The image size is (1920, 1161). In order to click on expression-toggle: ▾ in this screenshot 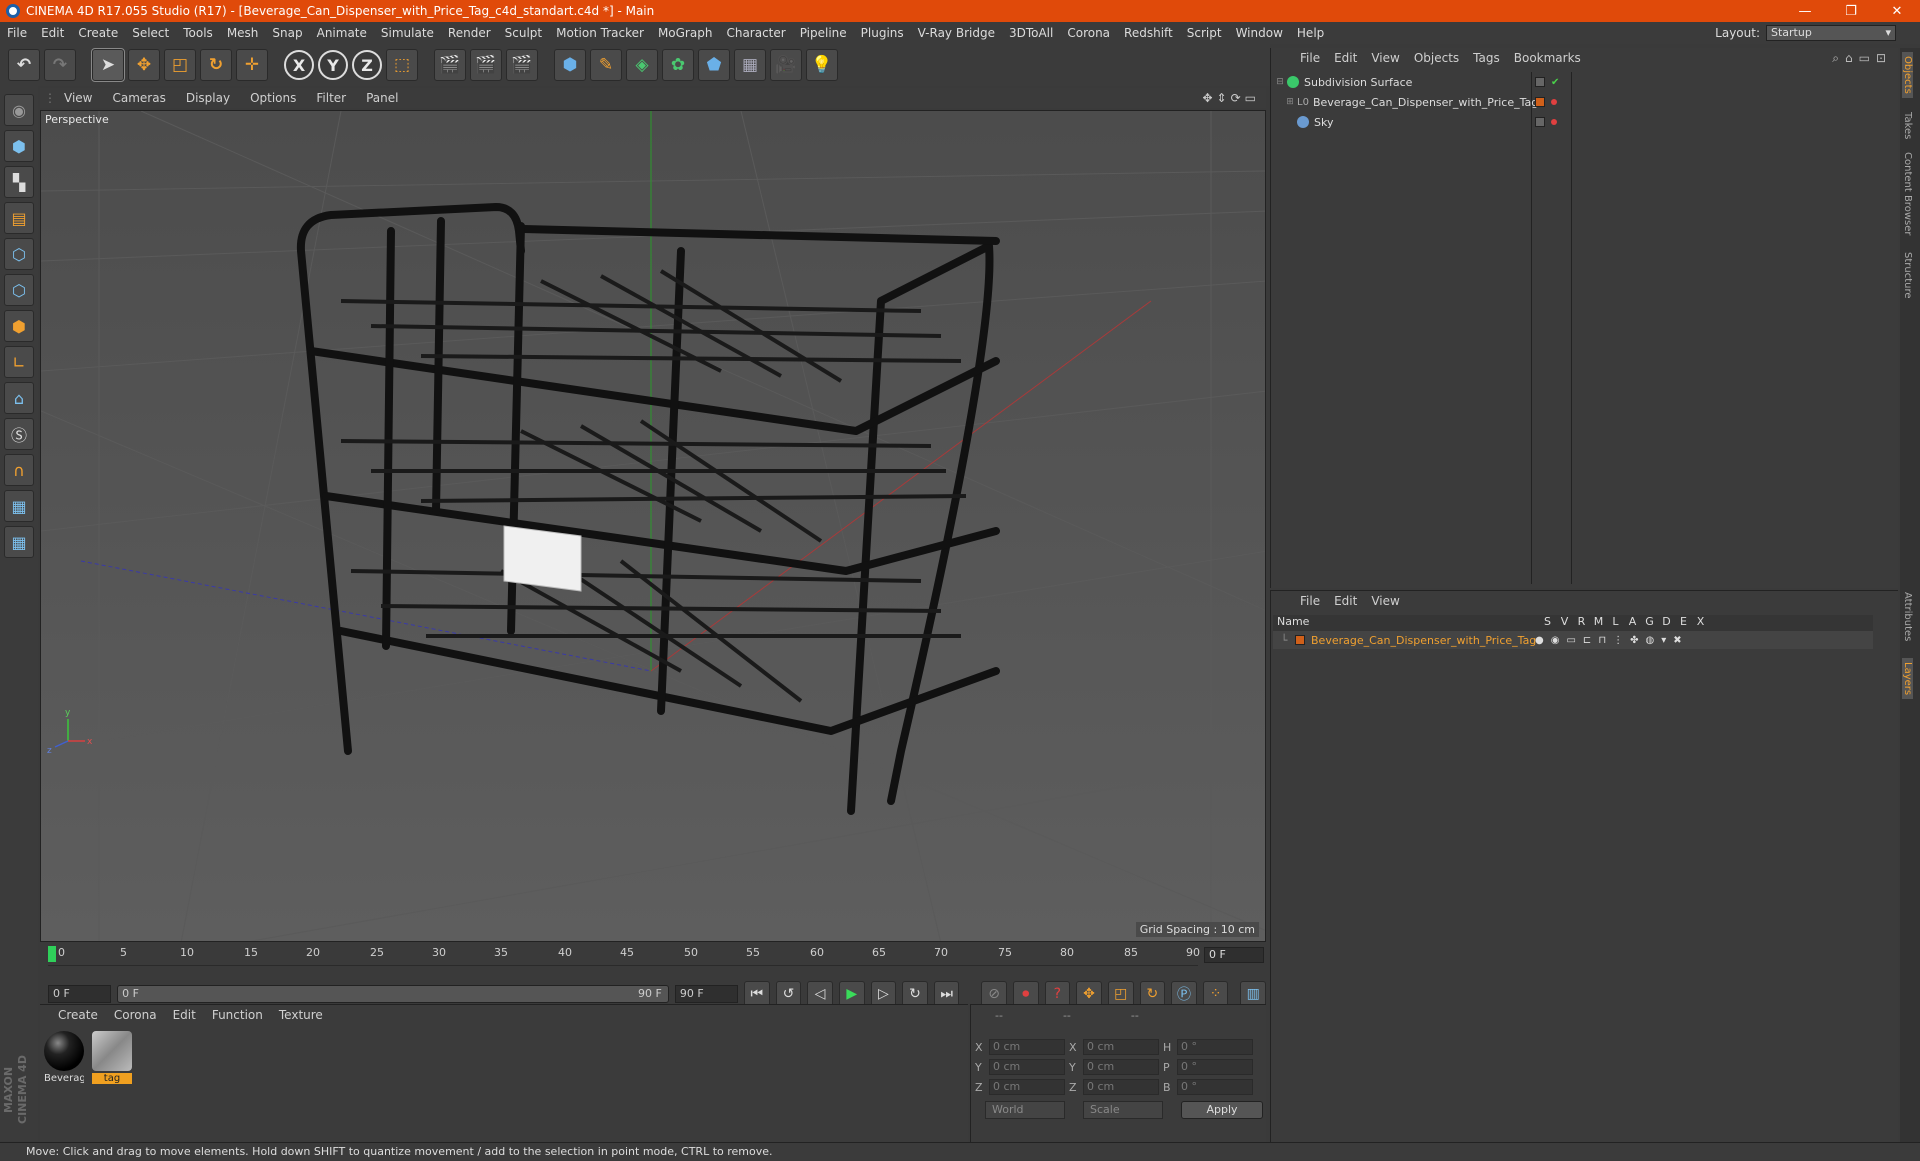, I will do `click(1663, 640)`.